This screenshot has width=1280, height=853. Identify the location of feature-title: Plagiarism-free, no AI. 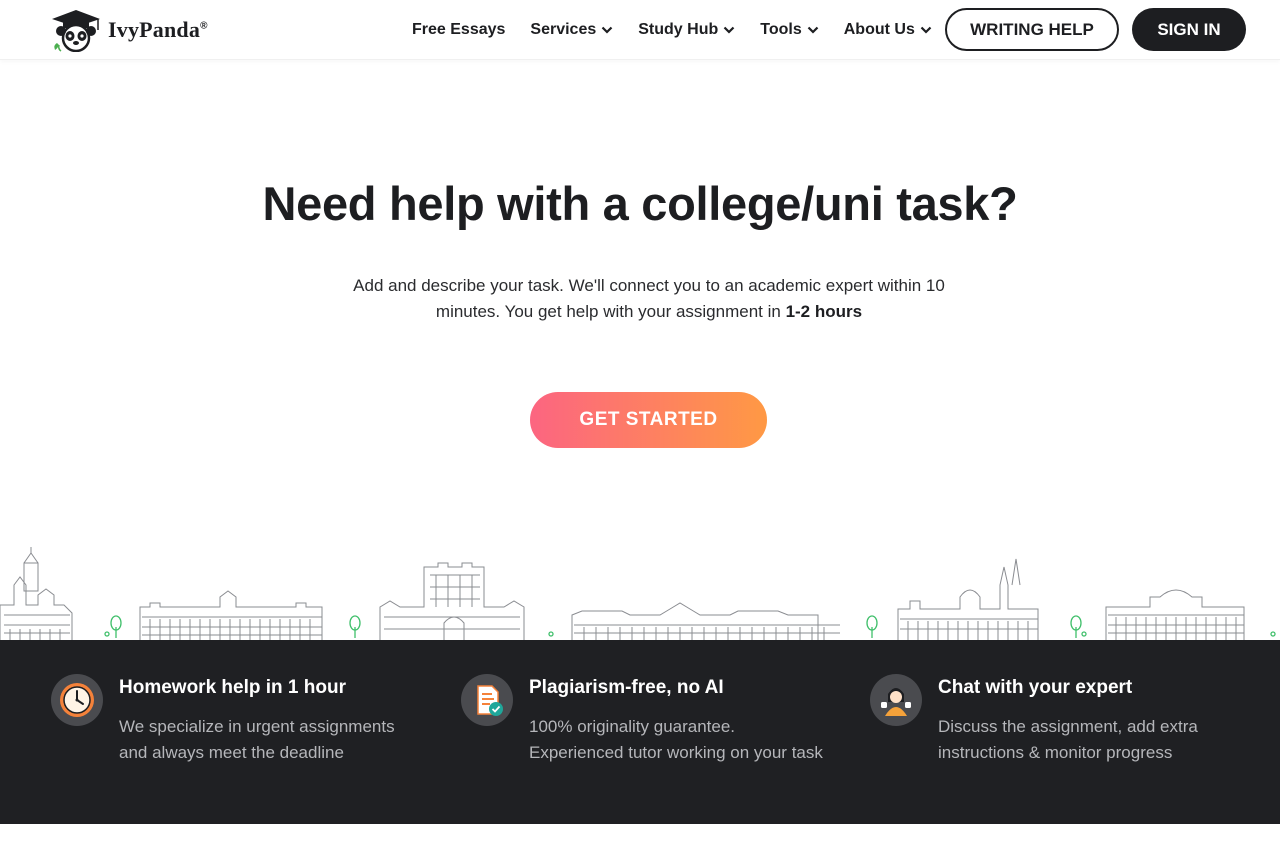
(626, 687).